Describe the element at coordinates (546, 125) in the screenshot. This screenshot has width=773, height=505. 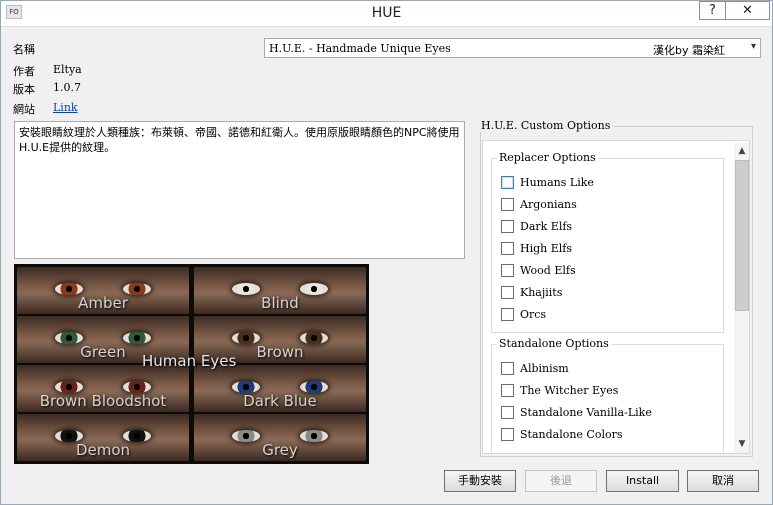
I see `custom-options-title: H.U.E. Custom Options` at that location.